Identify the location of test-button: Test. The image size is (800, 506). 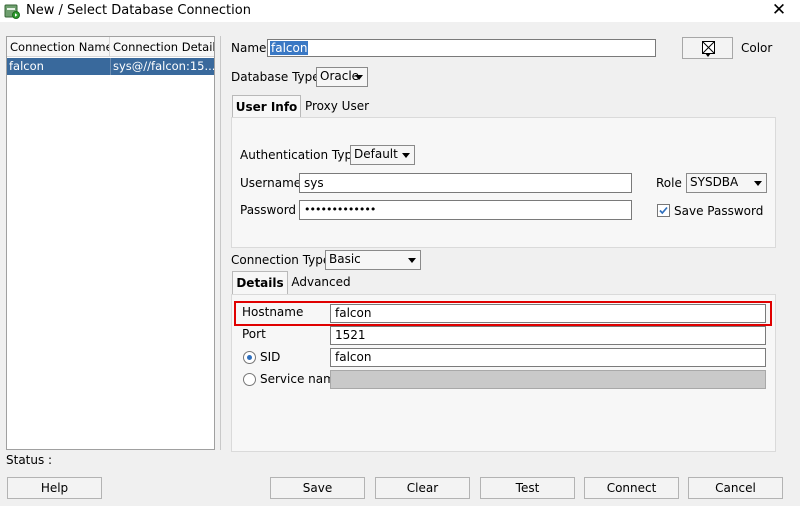
(527, 488).